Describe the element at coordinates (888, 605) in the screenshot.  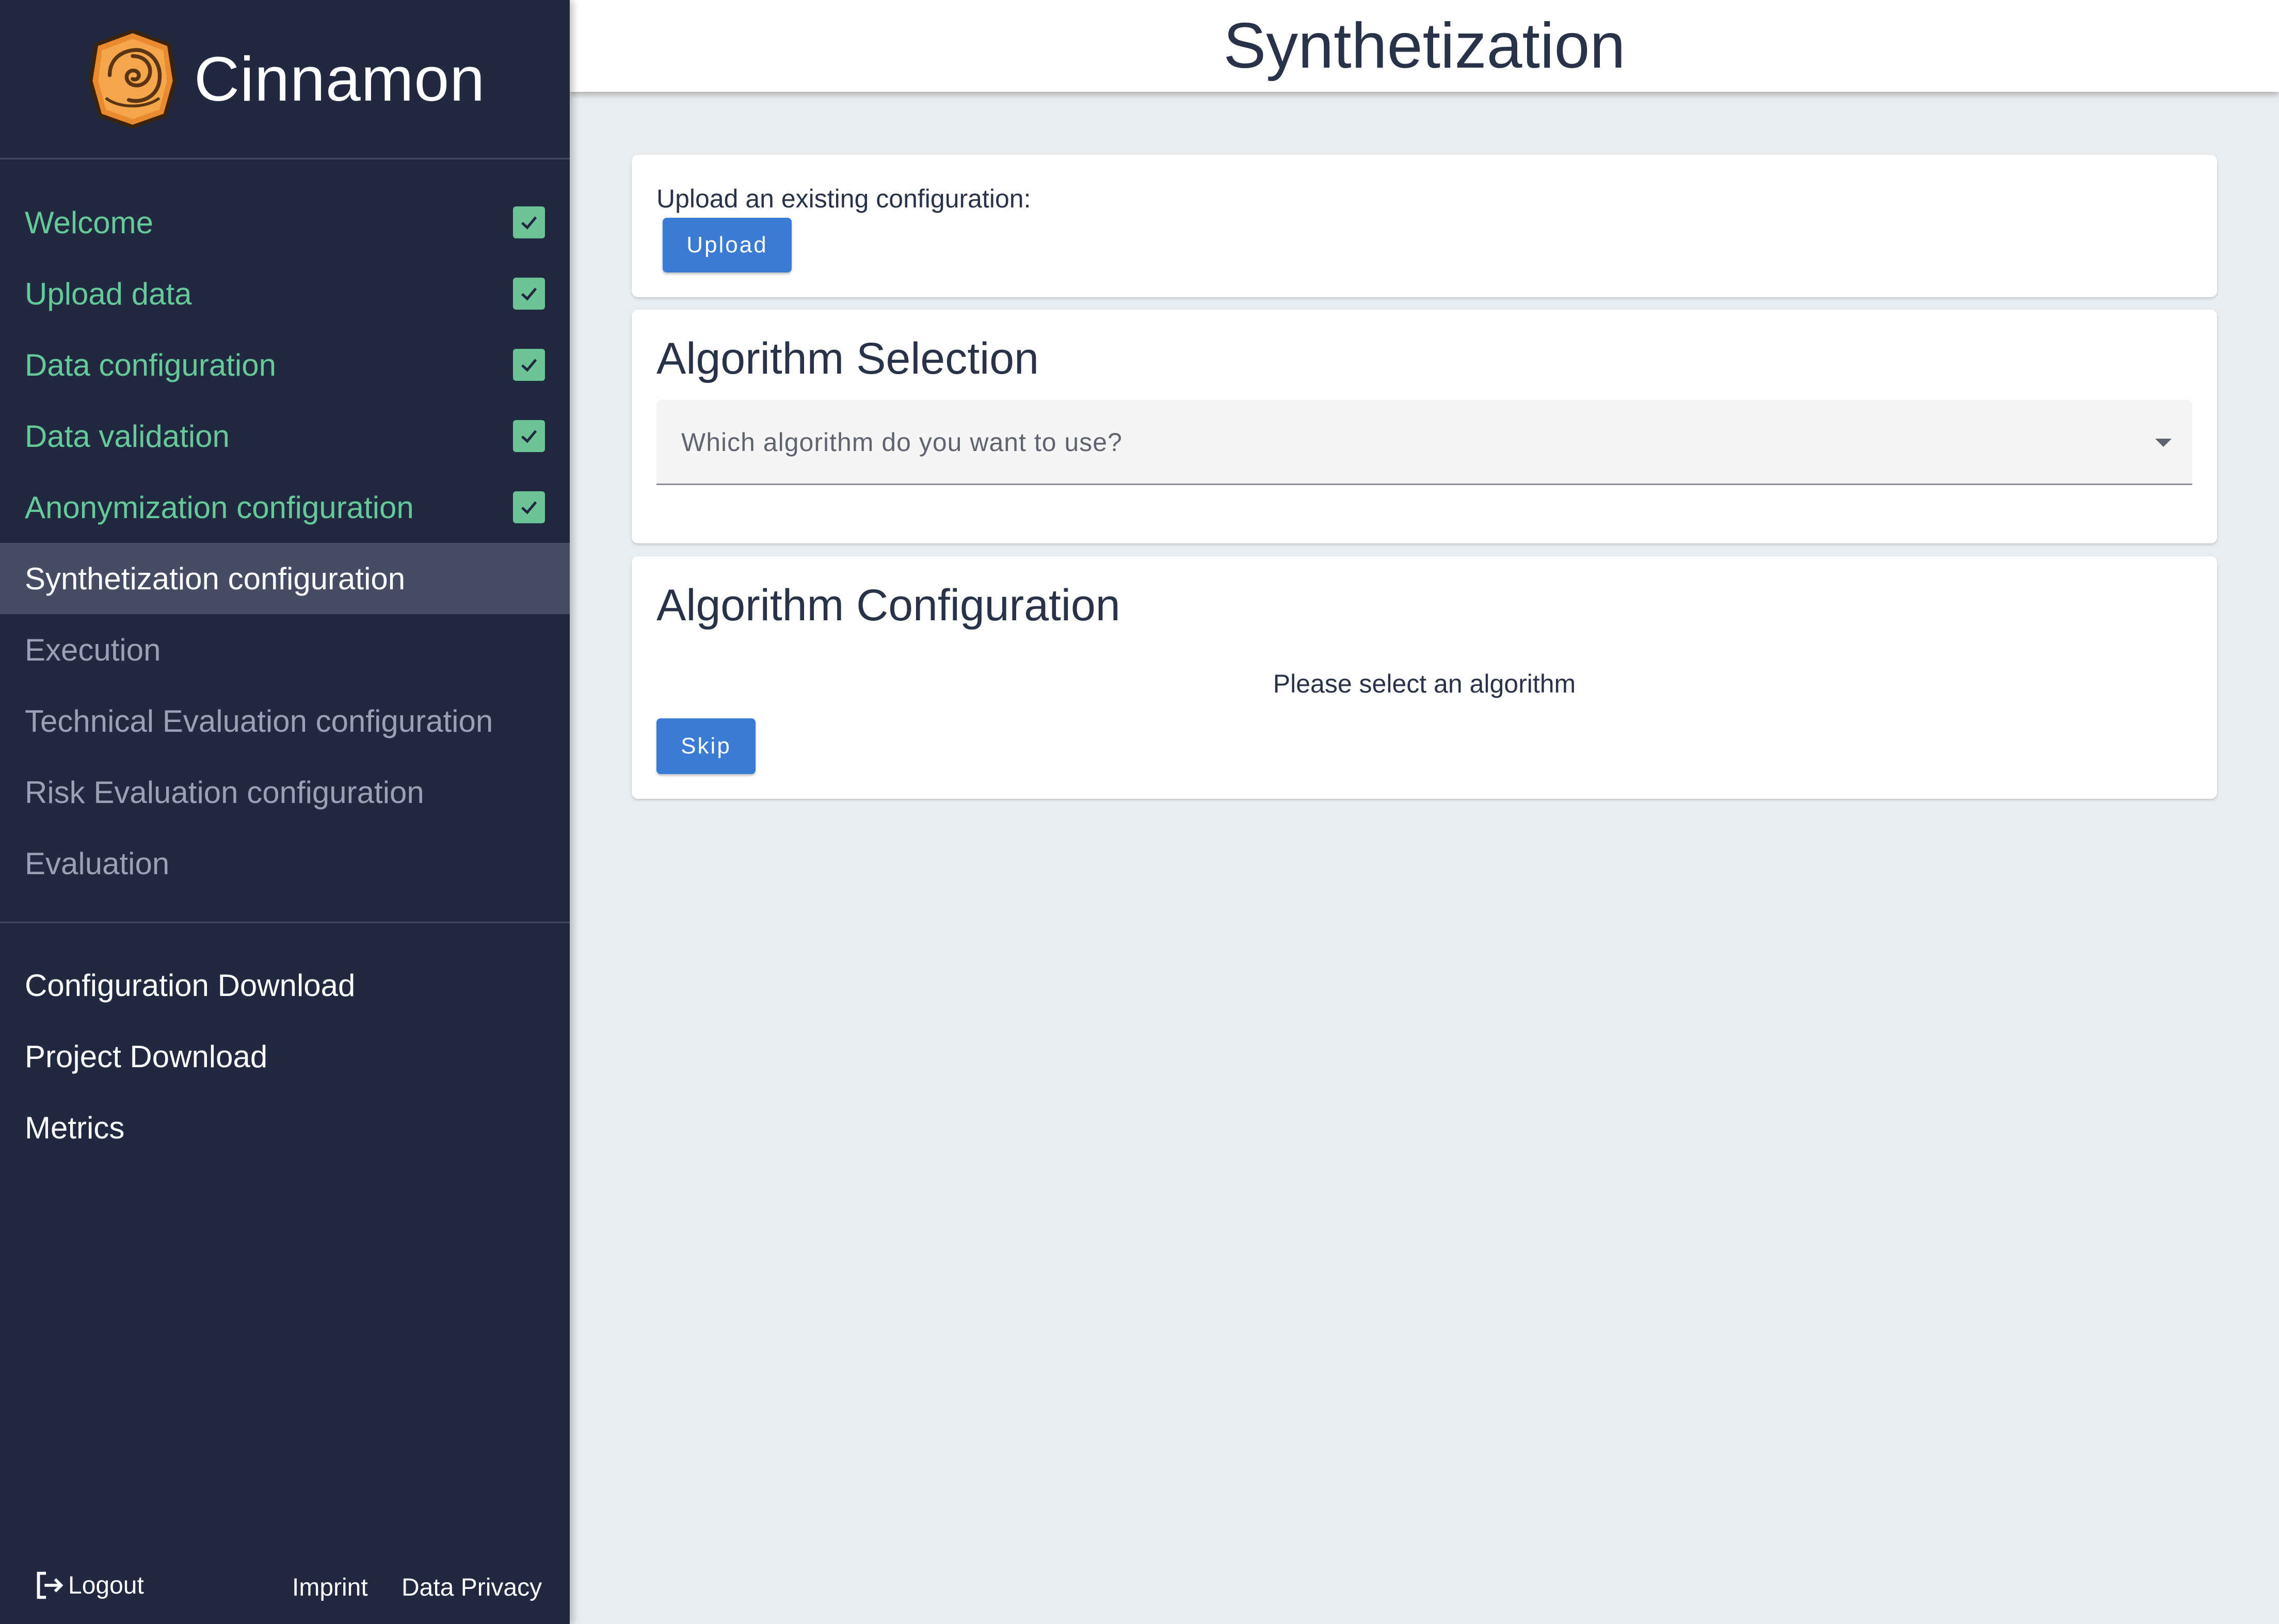
I see `algorithm-configuration-title: Algorithm Configuration` at that location.